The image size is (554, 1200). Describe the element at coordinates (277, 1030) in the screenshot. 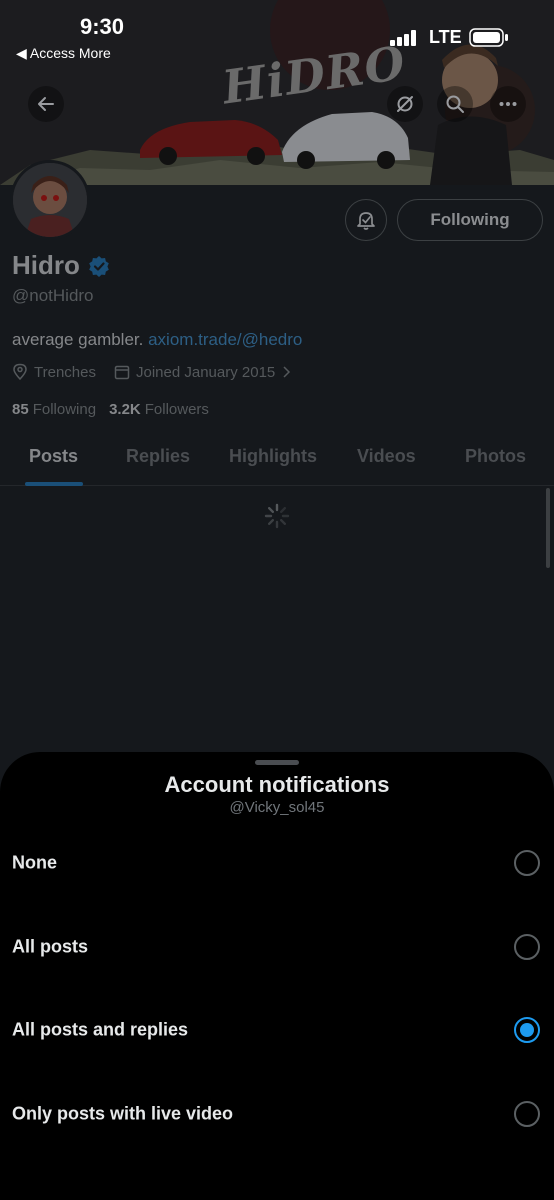

I see `option-all-posts-and-replies: All posts and replies` at that location.